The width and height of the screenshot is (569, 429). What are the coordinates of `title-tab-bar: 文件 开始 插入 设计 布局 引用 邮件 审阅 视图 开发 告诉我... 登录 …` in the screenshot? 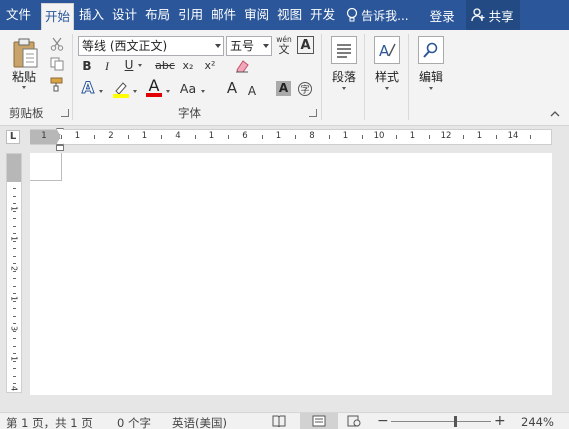 It's located at (284, 15).